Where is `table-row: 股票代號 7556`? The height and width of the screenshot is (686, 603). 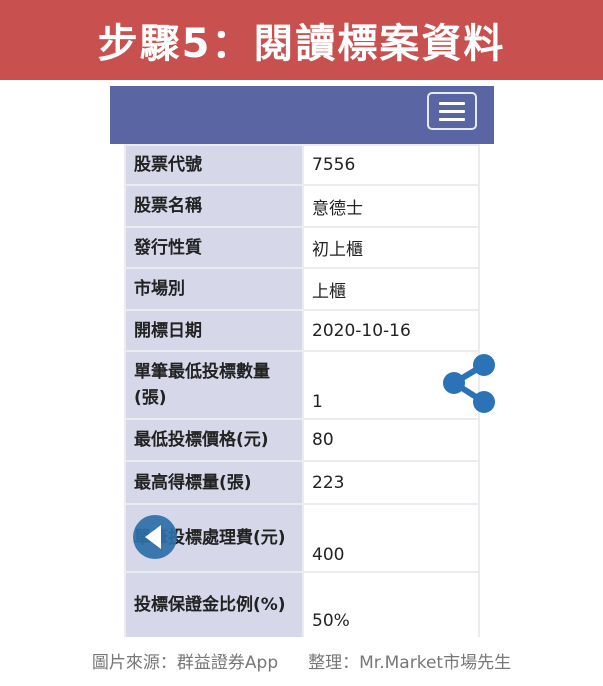 table-row: 股票代號 7556 is located at coordinates (302, 165).